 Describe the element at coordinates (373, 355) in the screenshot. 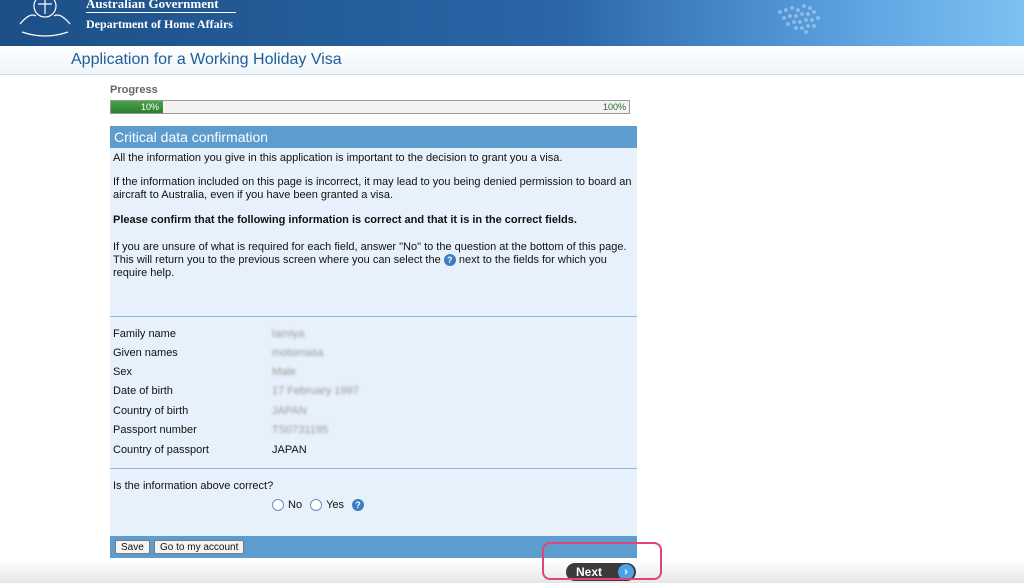

I see `field-given-names: Given names motomasa` at that location.